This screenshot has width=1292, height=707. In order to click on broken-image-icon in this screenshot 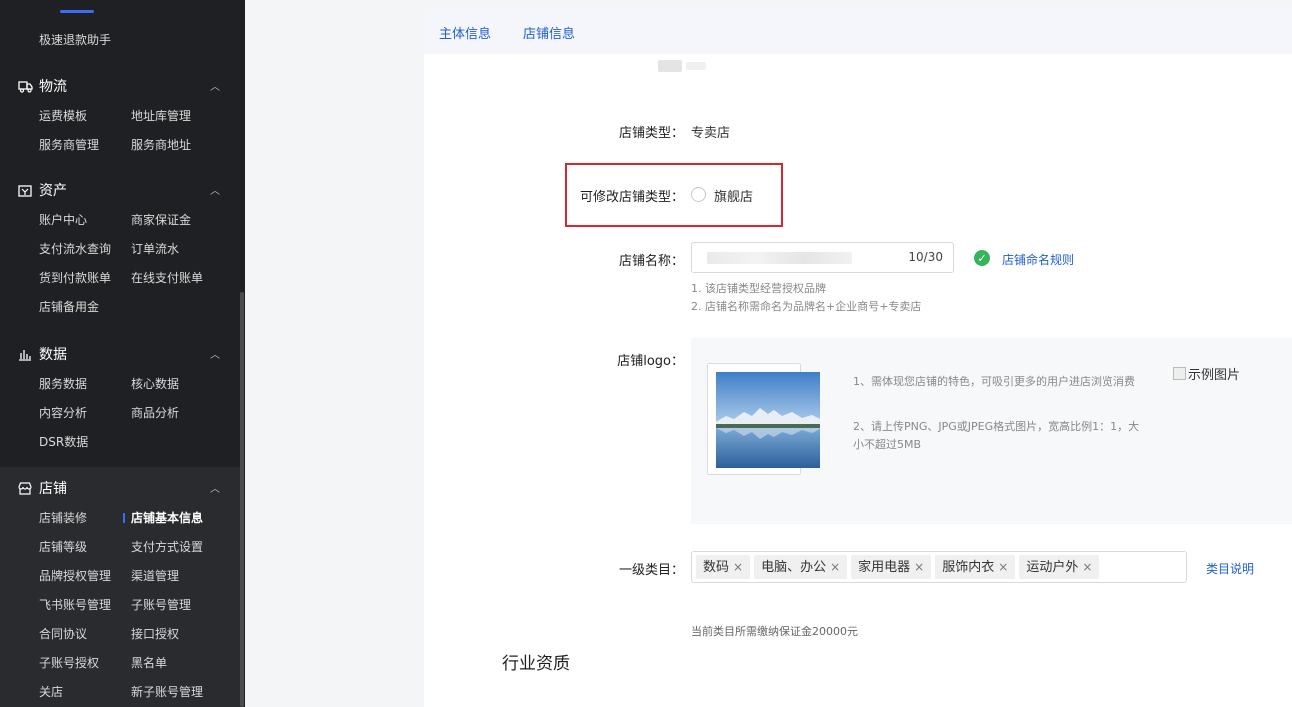, I will do `click(1179, 373)`.